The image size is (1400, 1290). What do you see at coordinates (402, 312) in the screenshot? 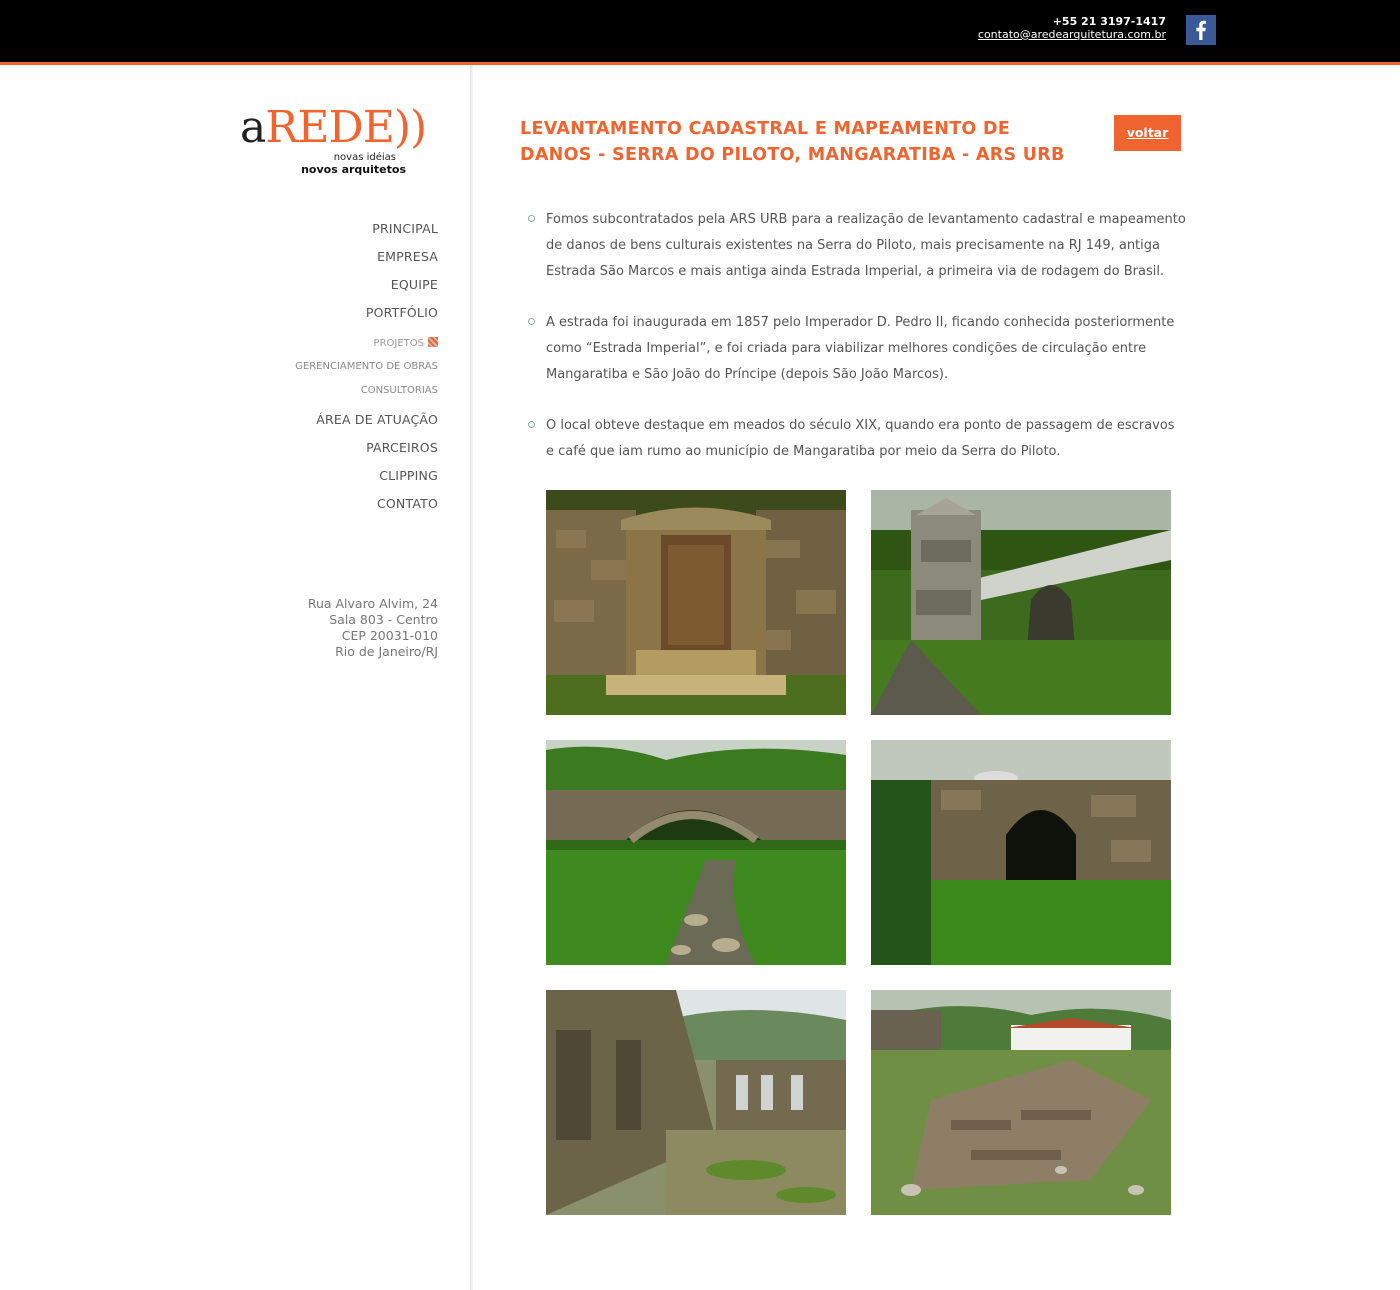
I see `nav-item-portfolio: PORTFÓLIO` at bounding box center [402, 312].